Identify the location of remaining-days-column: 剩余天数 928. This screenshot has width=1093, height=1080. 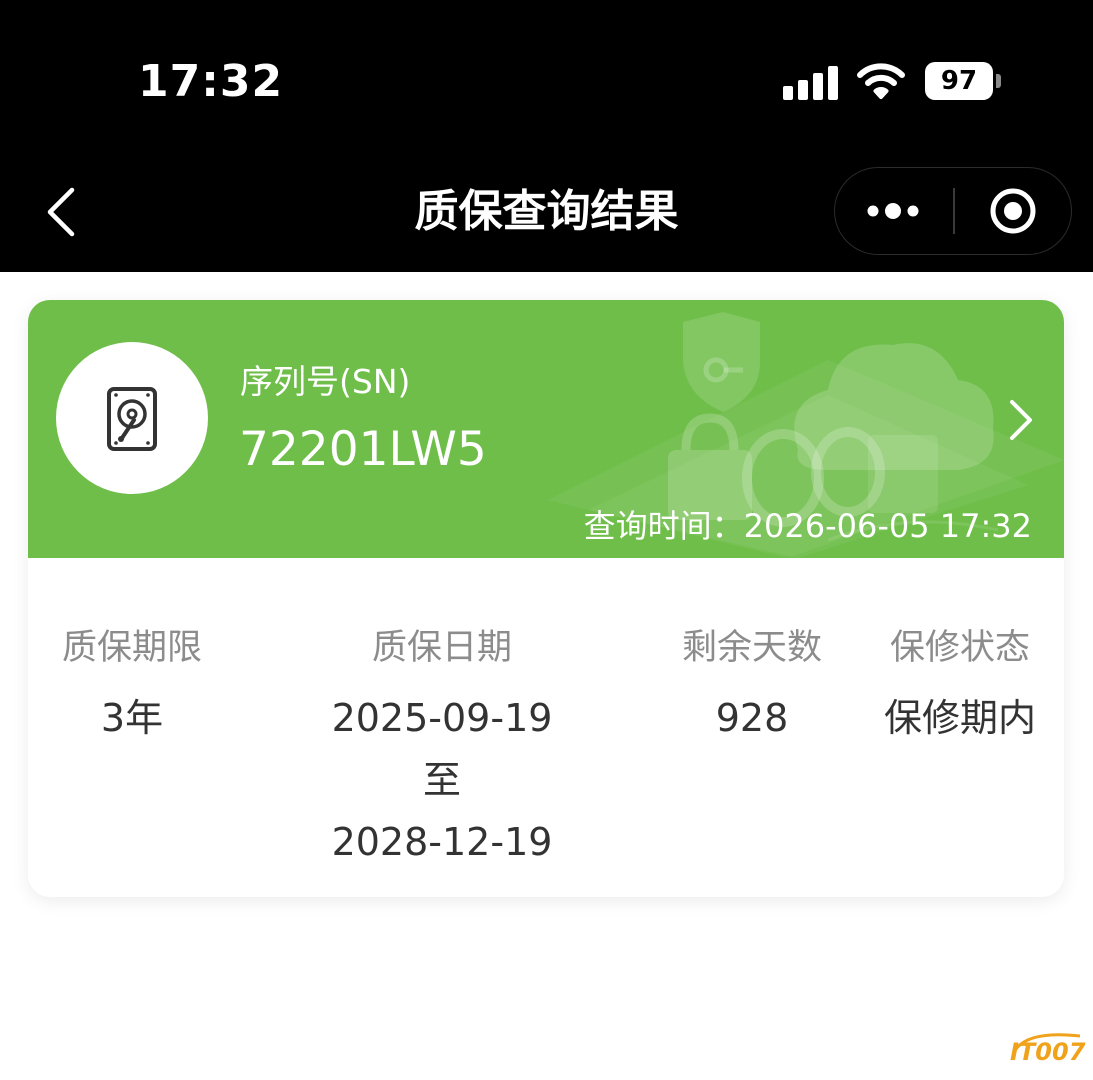
(752, 686).